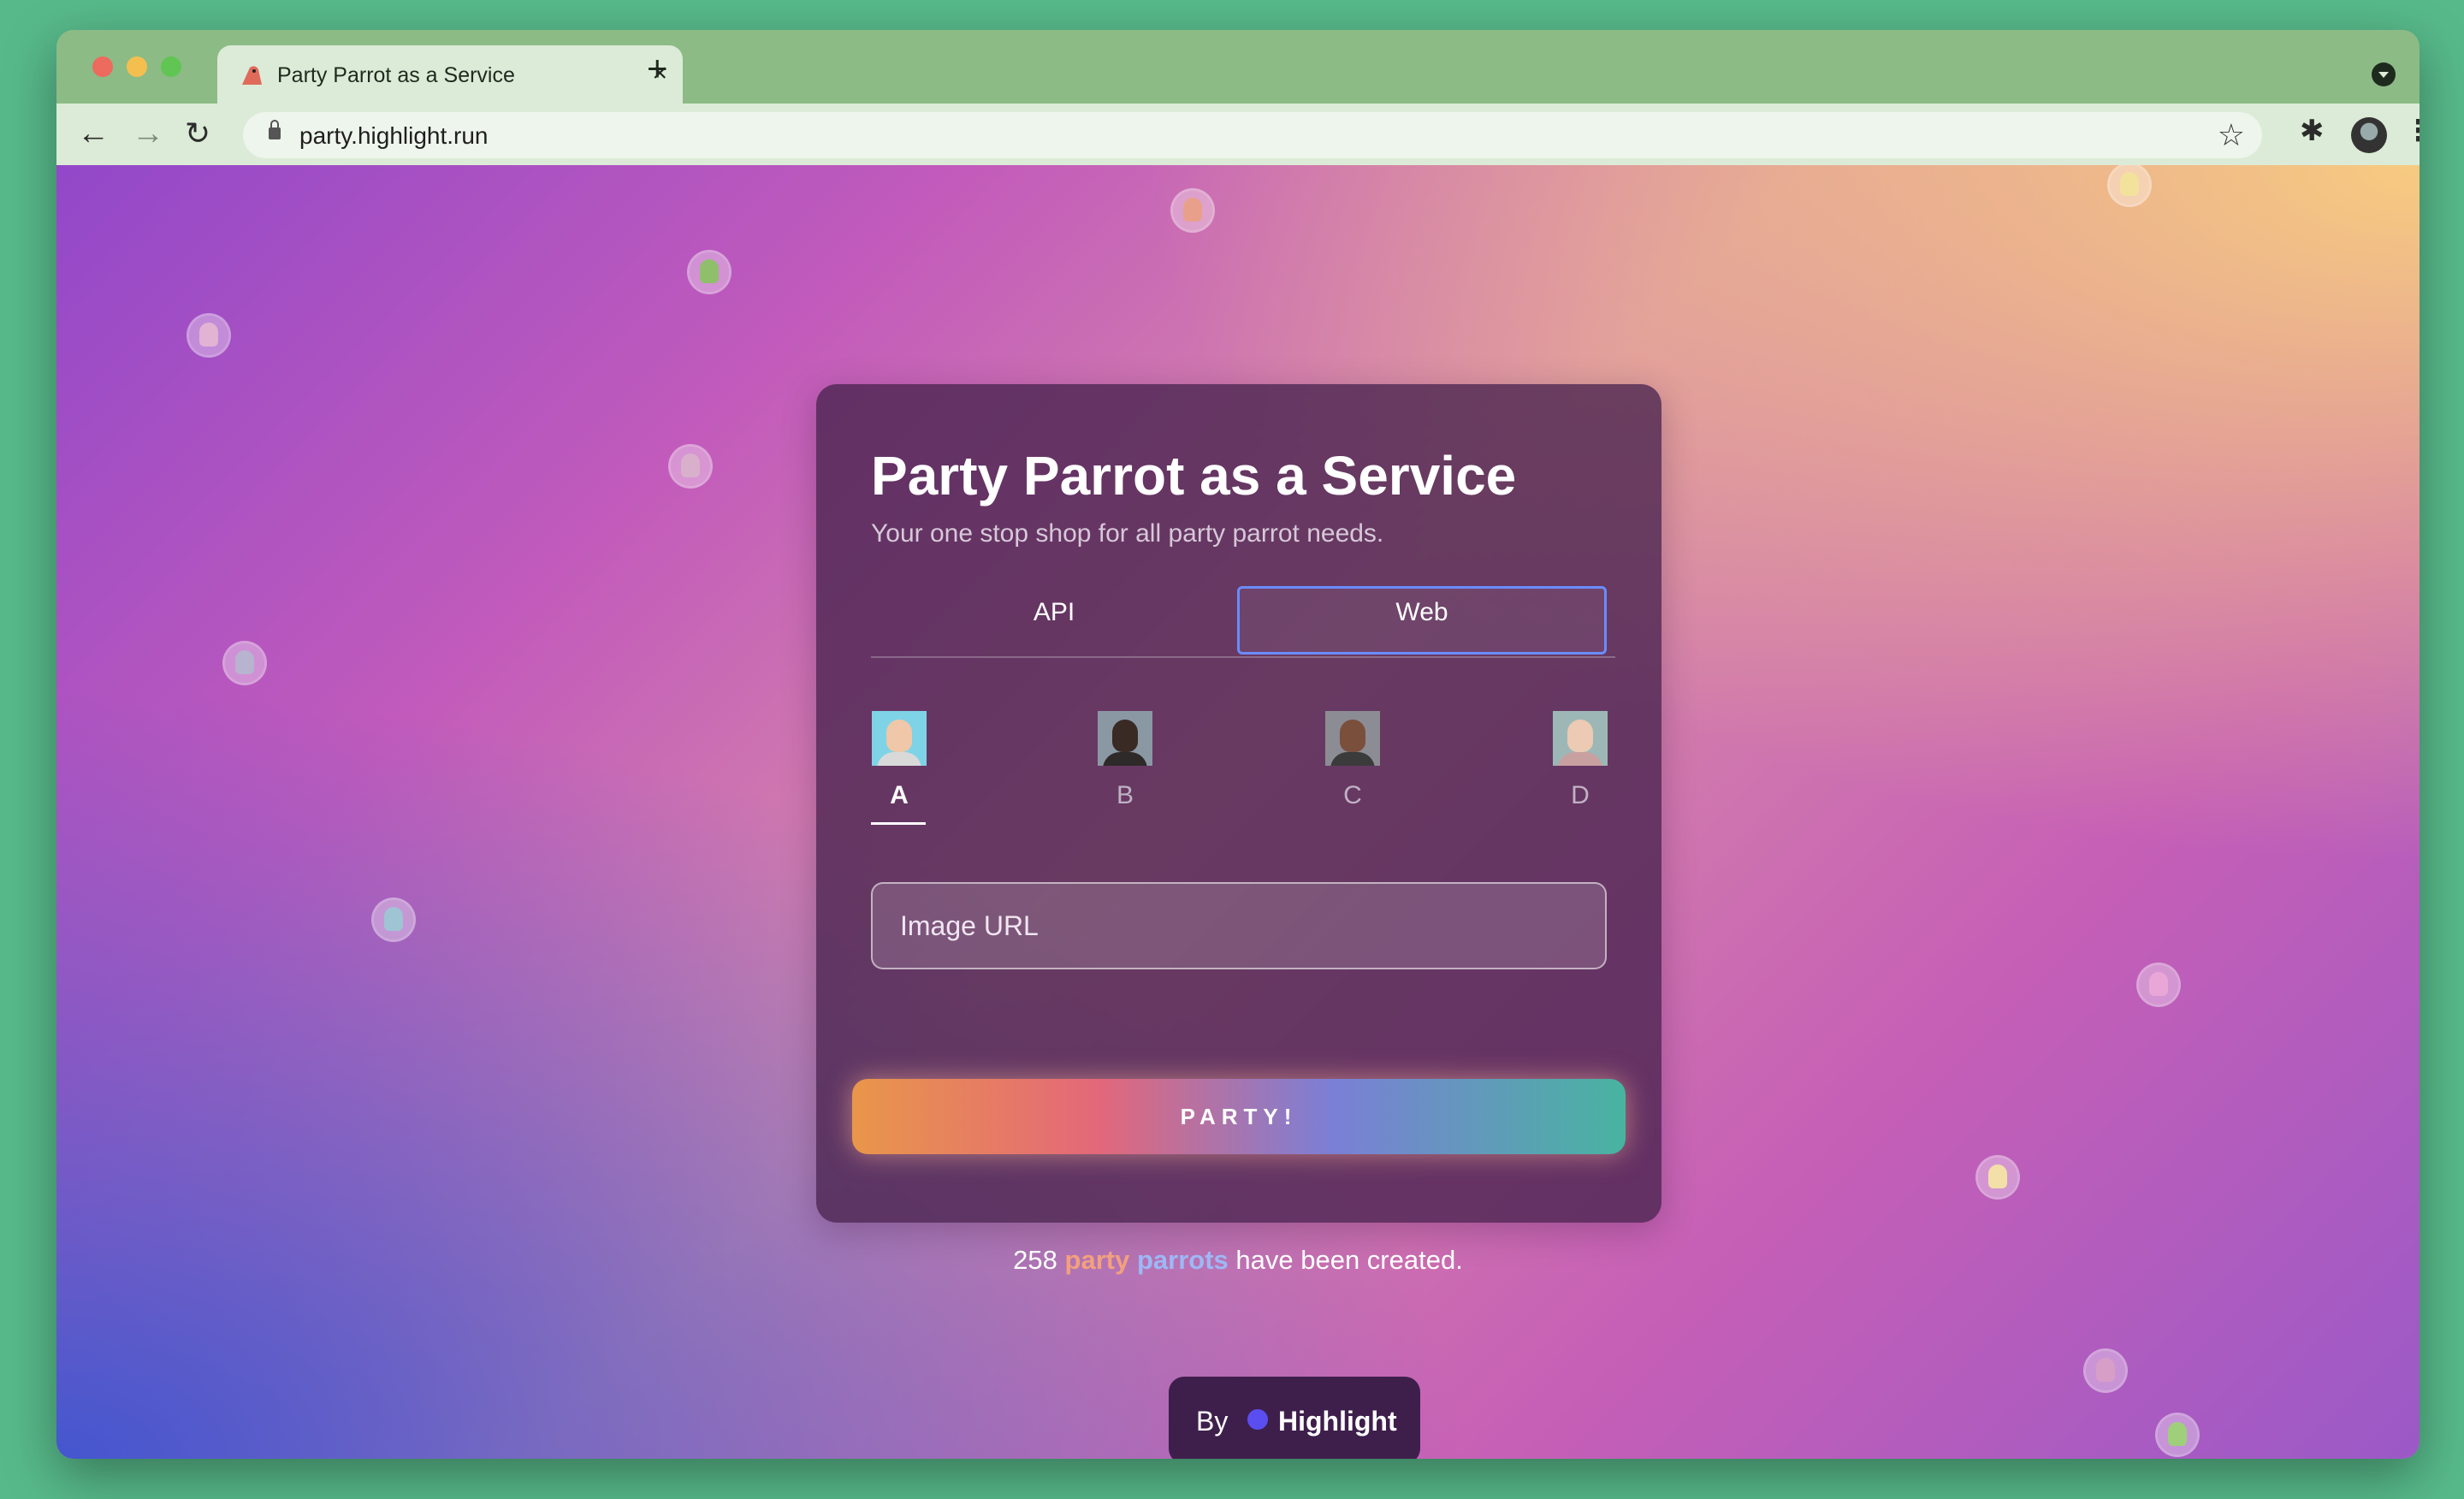  I want to click on mode-tabs: API Web, so click(1243, 622).